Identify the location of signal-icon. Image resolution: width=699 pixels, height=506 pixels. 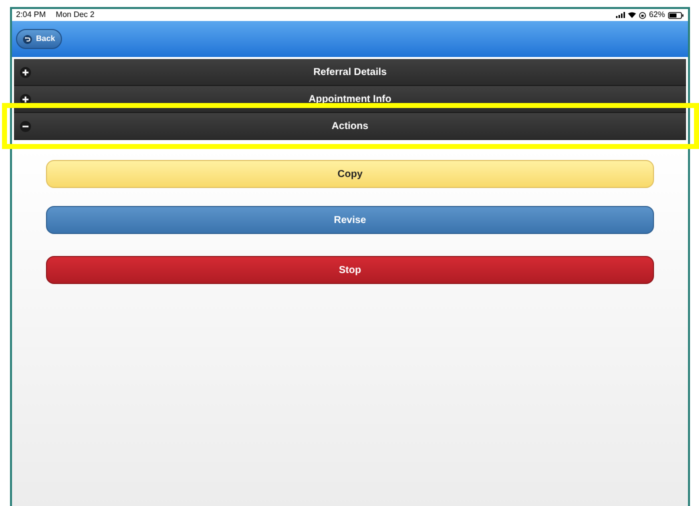
(620, 15).